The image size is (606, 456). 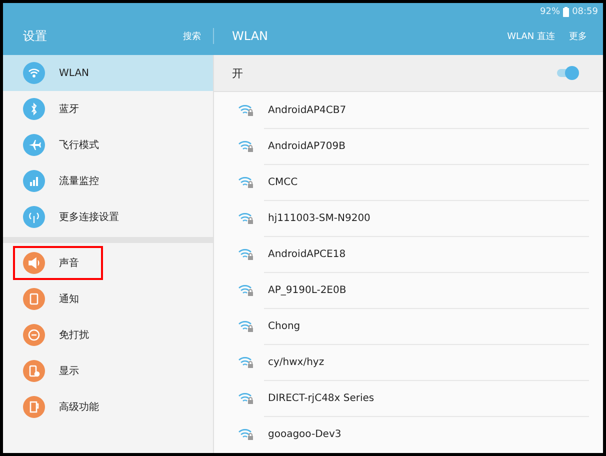 I want to click on network-item: AndroidAP4CB7, so click(x=408, y=110).